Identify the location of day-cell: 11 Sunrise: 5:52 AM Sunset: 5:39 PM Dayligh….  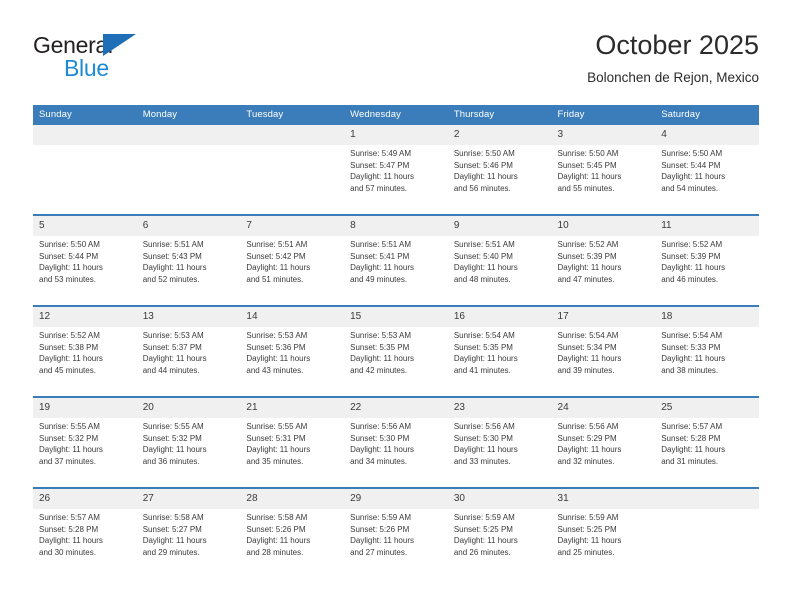
(707, 260).